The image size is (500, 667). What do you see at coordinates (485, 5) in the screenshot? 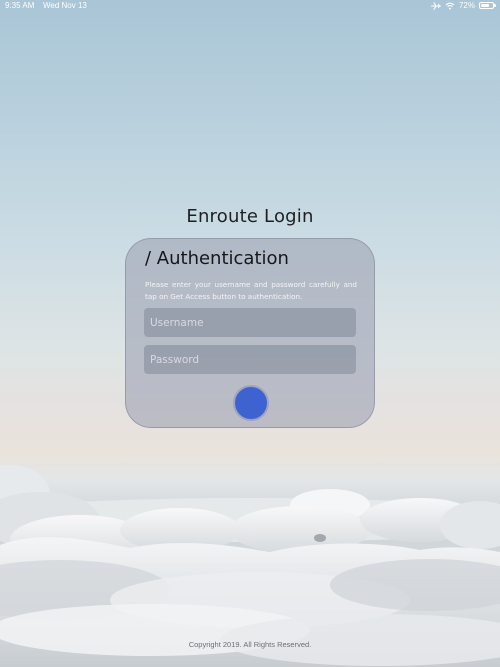
I see `battery-level-fill` at bounding box center [485, 5].